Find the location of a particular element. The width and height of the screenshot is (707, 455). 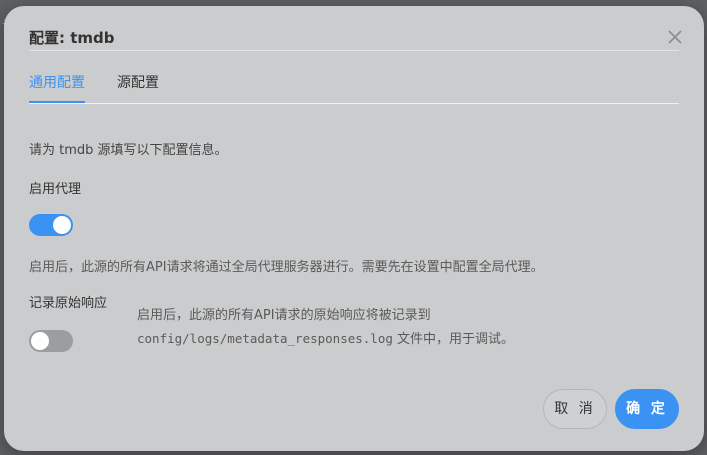

raw-response-description-line1: 启用后，此源的所有API请求的原始响应将被记录到 is located at coordinates (284, 315).